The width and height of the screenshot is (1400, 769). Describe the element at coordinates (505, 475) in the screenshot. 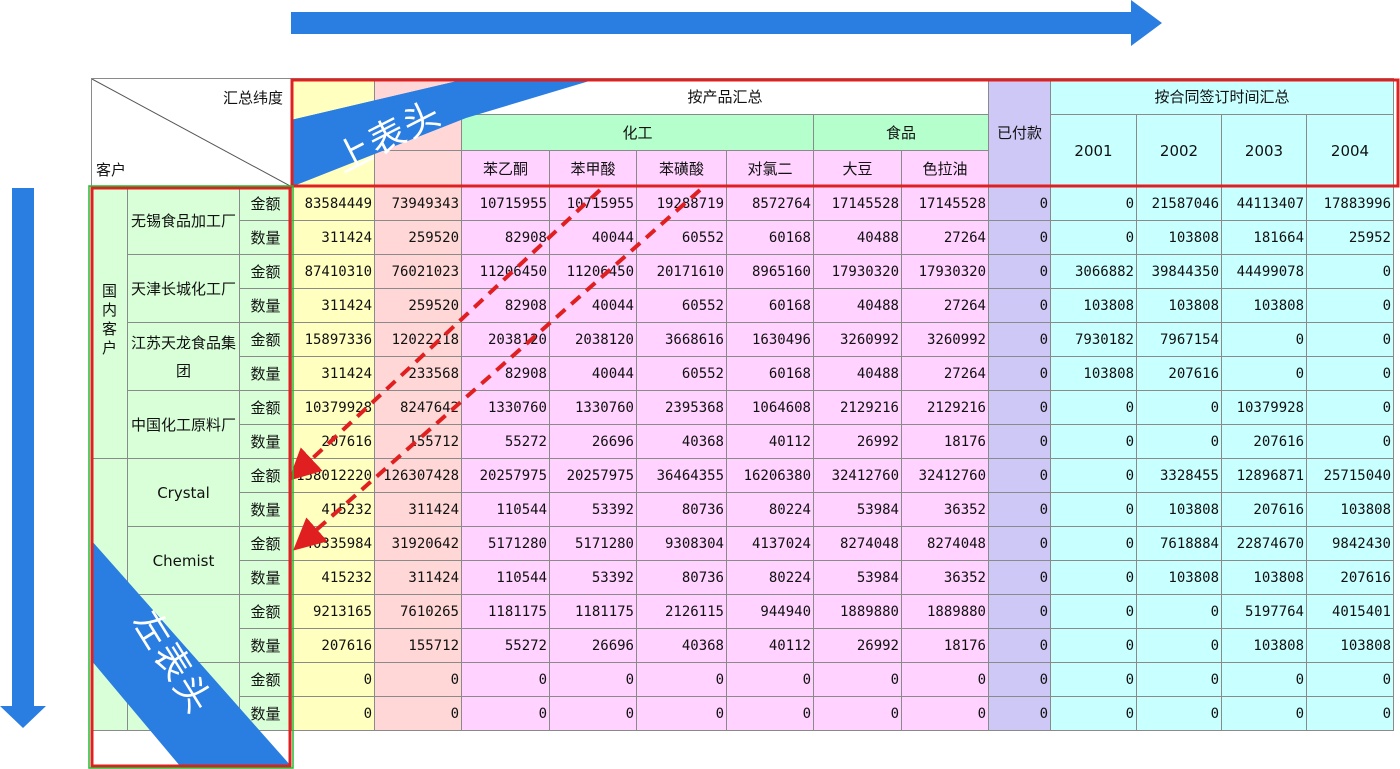

I see `data-cell: 20257975` at that location.